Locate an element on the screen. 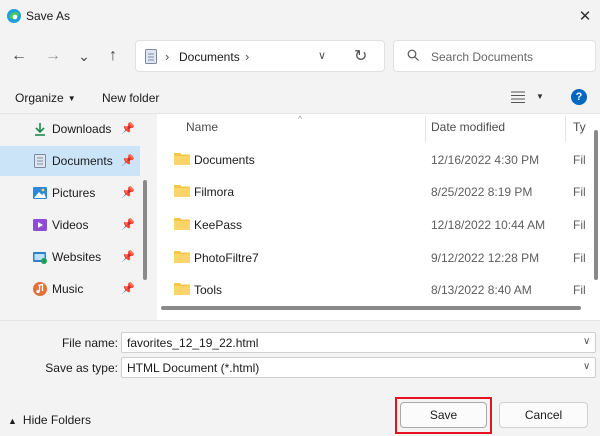 This screenshot has width=600, height=436. search-box is located at coordinates (494, 56).